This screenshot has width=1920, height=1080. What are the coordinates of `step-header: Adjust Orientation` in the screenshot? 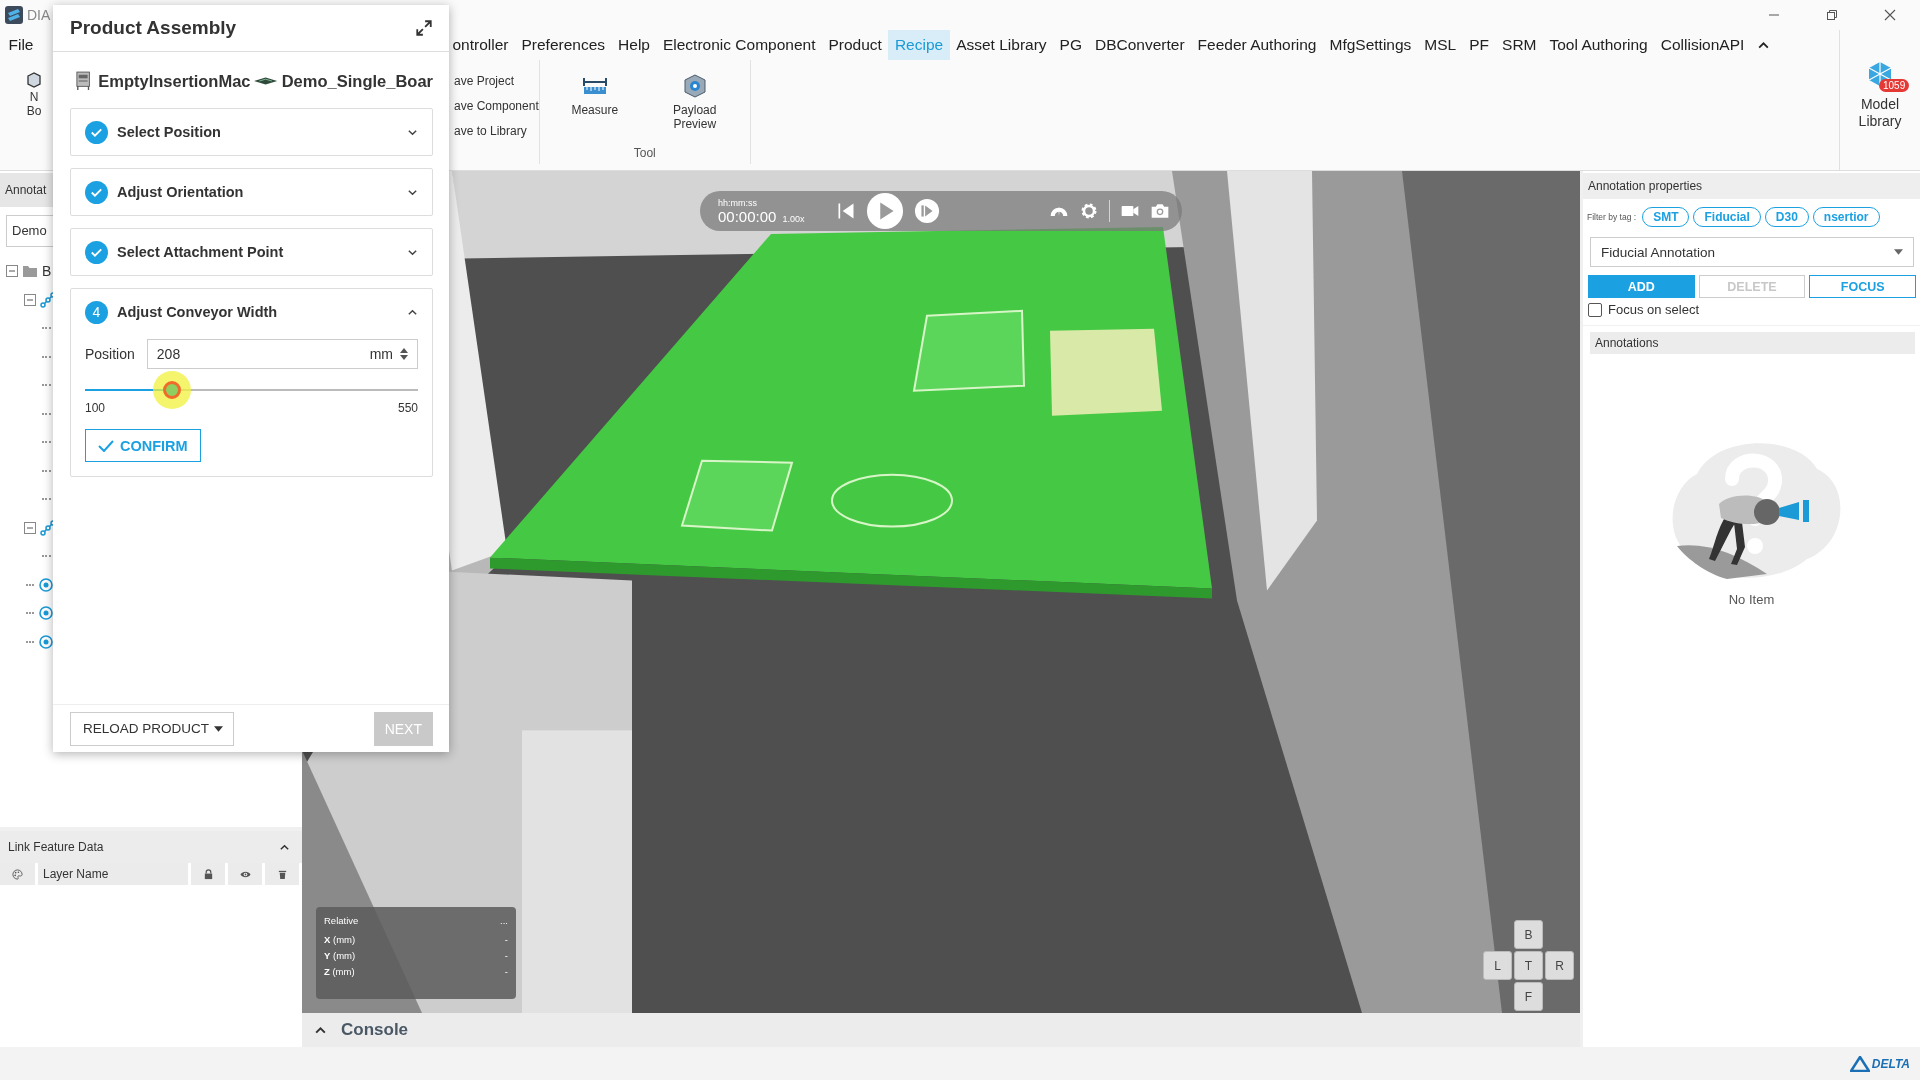 It's located at (251, 192).